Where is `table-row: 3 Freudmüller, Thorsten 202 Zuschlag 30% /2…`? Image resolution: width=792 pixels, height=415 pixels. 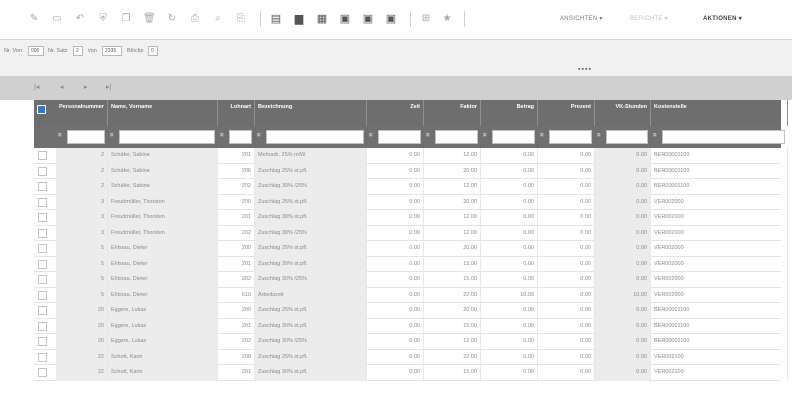
table-row: 3 Freudmüller, Thorsten 202 Zuschlag 30% /2… is located at coordinates (411, 233).